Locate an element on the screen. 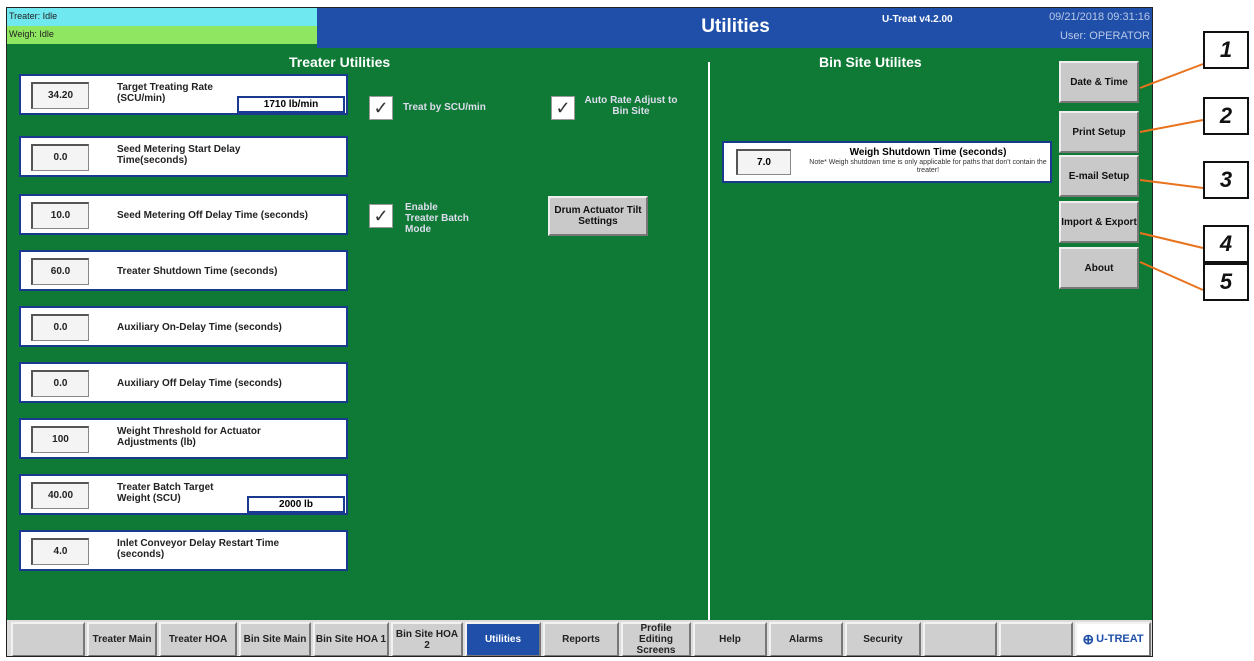 This screenshot has height=661, width=1254. callout-1: 1 is located at coordinates (1226, 50).